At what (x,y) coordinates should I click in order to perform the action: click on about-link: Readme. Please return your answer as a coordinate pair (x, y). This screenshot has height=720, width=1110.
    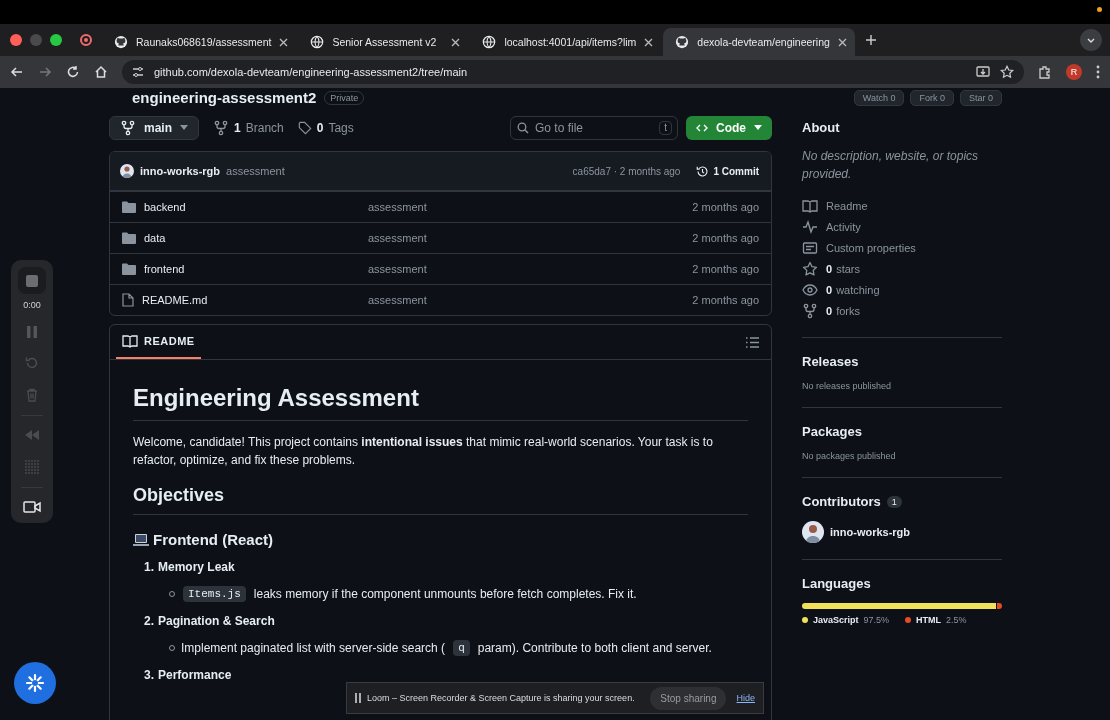
    Looking at the image, I should click on (902, 205).